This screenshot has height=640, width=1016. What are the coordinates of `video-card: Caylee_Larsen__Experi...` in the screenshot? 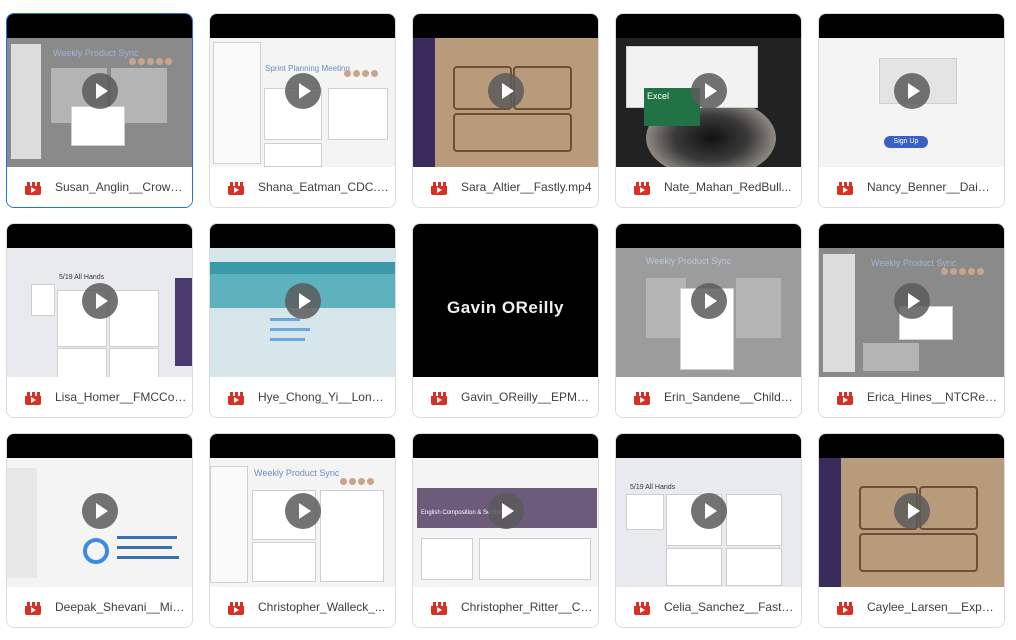 It's located at (911, 530).